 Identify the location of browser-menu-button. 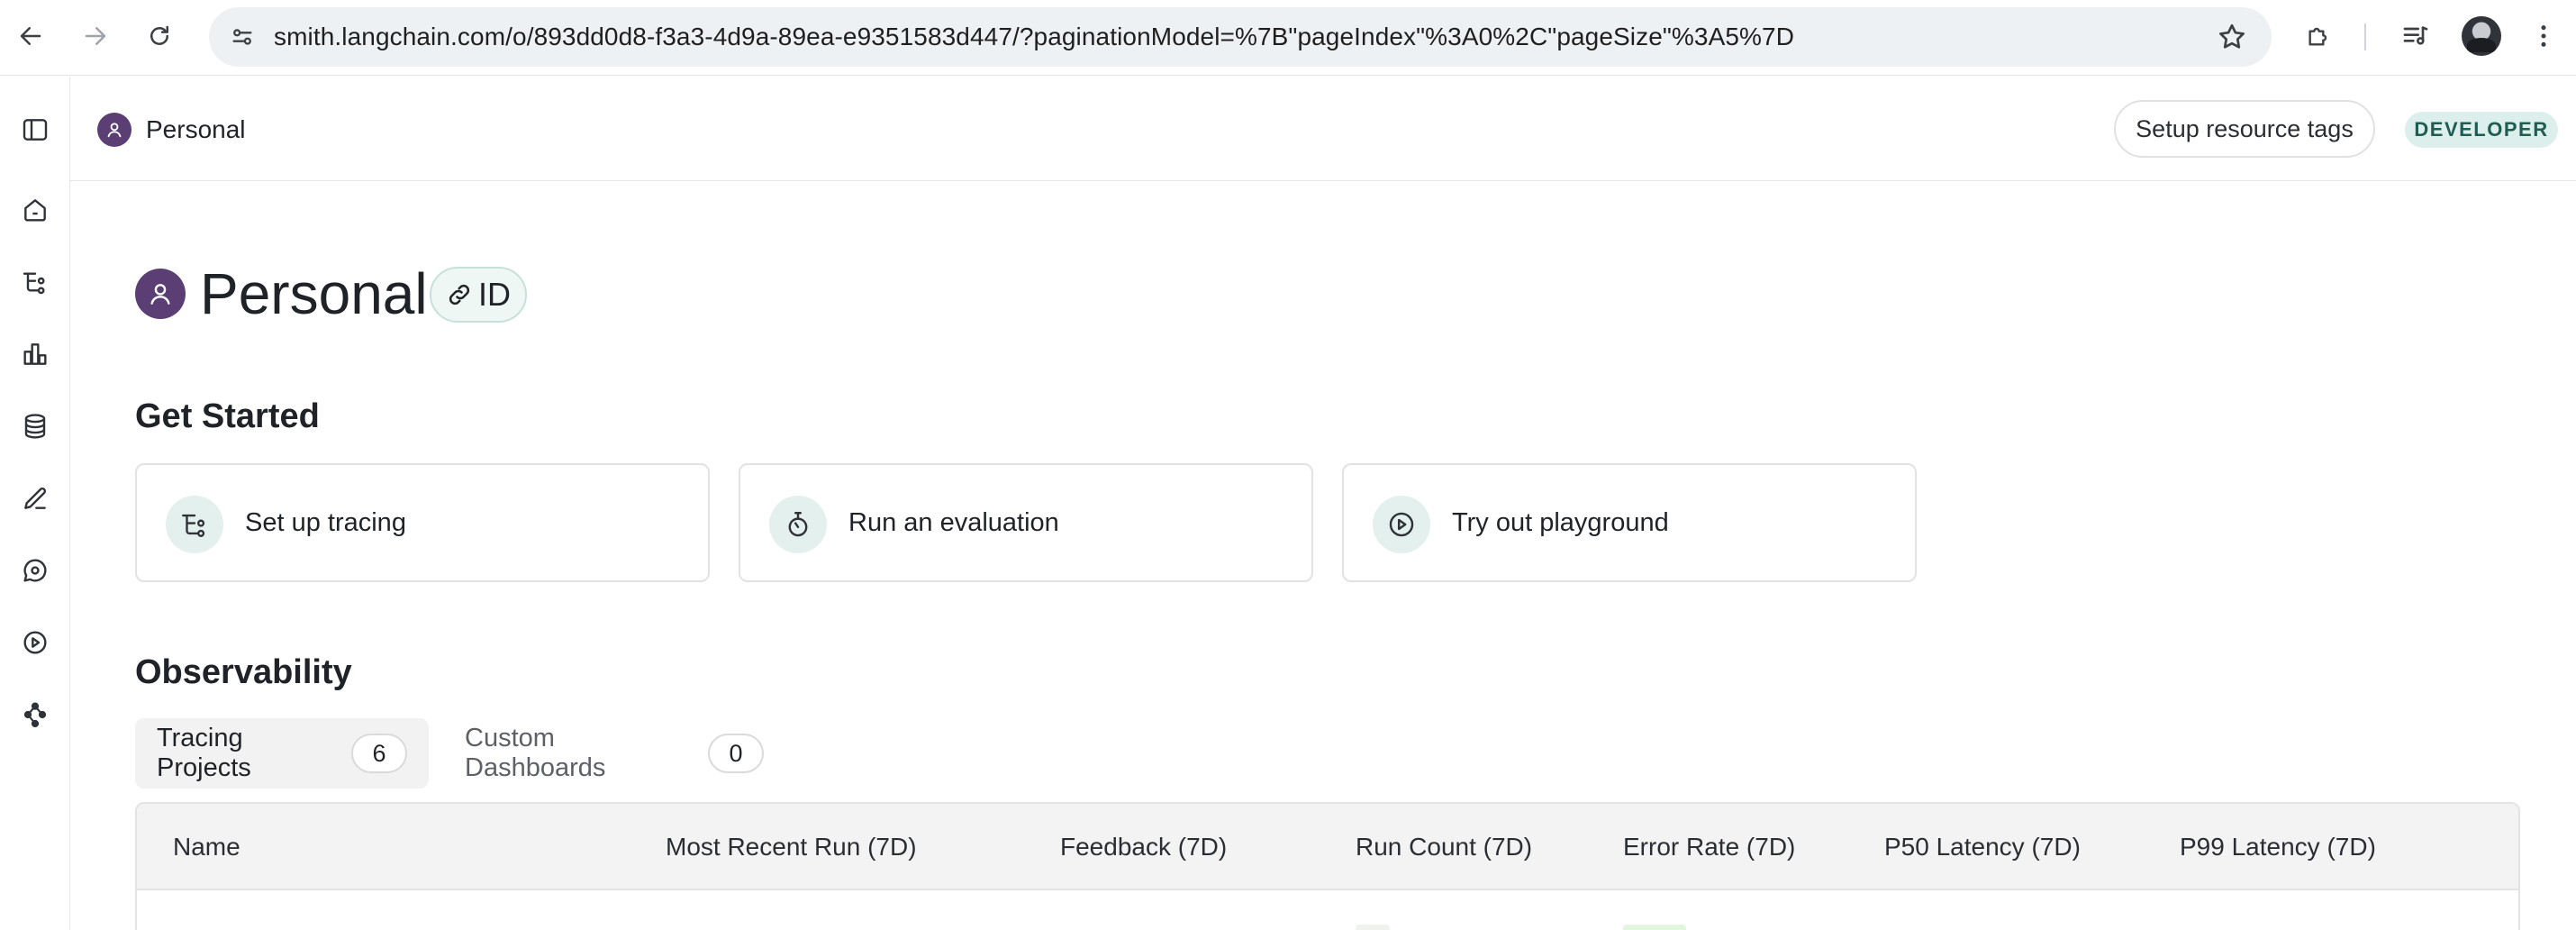
(2543, 36).